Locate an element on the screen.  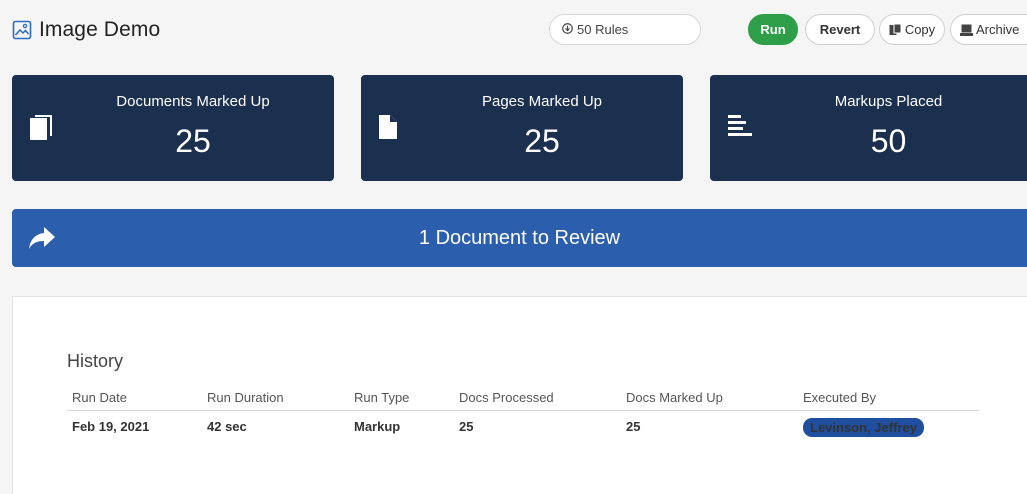
copy-icon is located at coordinates (895, 29).